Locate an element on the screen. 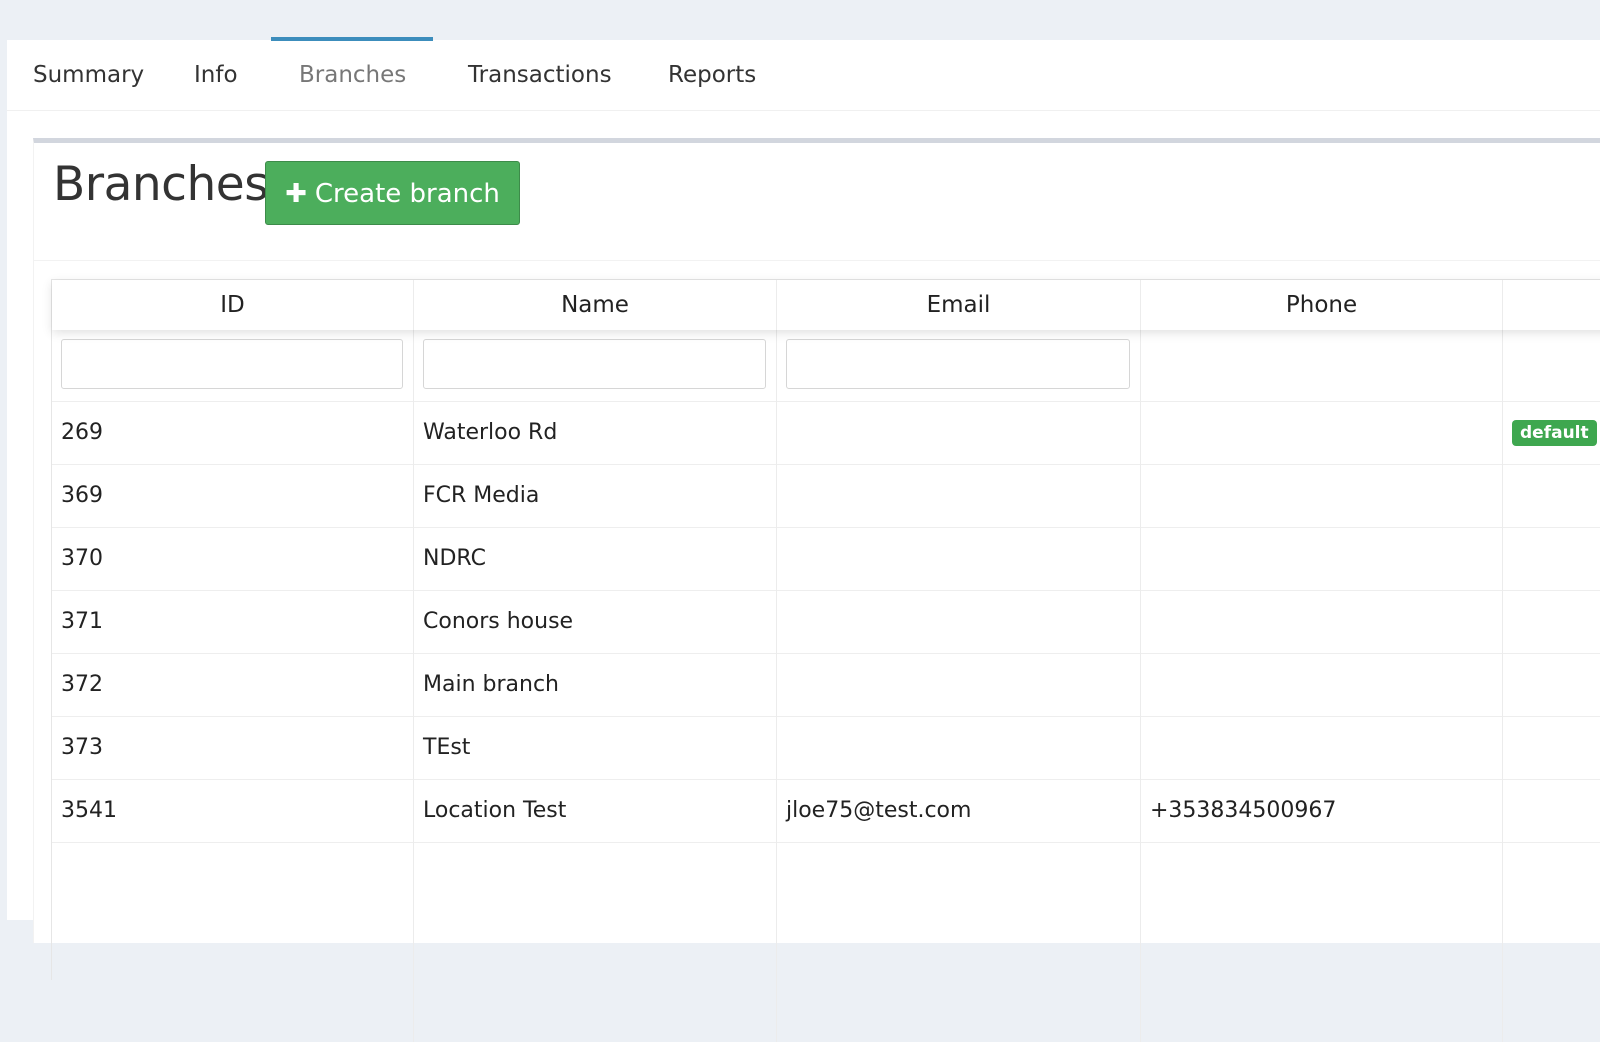 This screenshot has width=1600, height=1042. cell-extra: default is located at coordinates (1551, 432).